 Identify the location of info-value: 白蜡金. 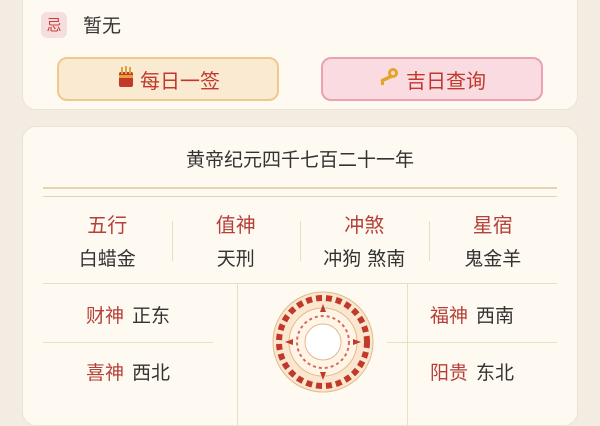
(107, 259).